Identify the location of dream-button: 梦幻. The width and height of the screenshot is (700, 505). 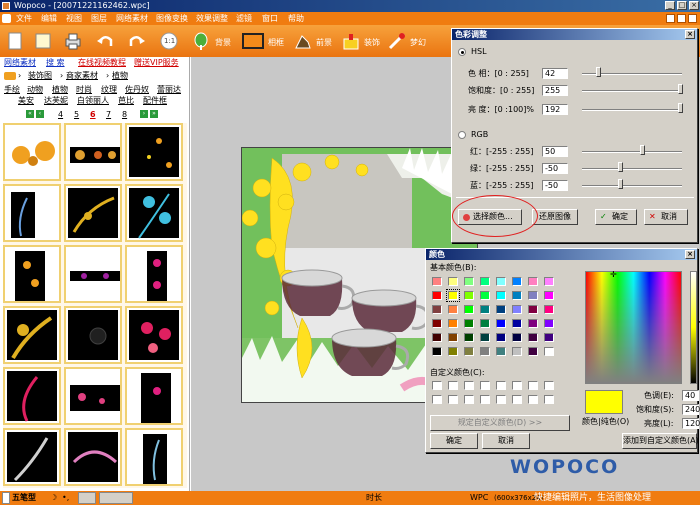
(411, 41).